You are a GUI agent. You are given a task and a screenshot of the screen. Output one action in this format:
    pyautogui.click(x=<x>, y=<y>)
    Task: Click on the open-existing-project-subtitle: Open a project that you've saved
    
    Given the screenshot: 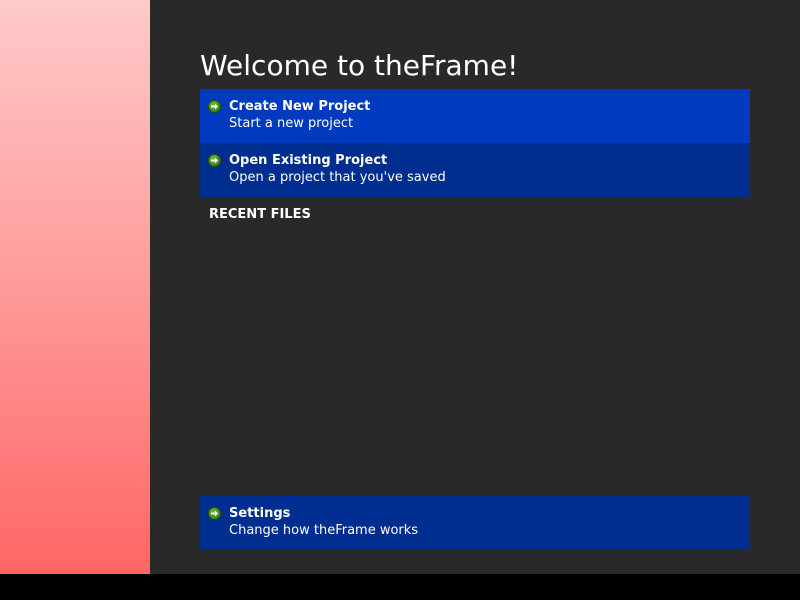 What is the action you would take?
    pyautogui.click(x=337, y=177)
    